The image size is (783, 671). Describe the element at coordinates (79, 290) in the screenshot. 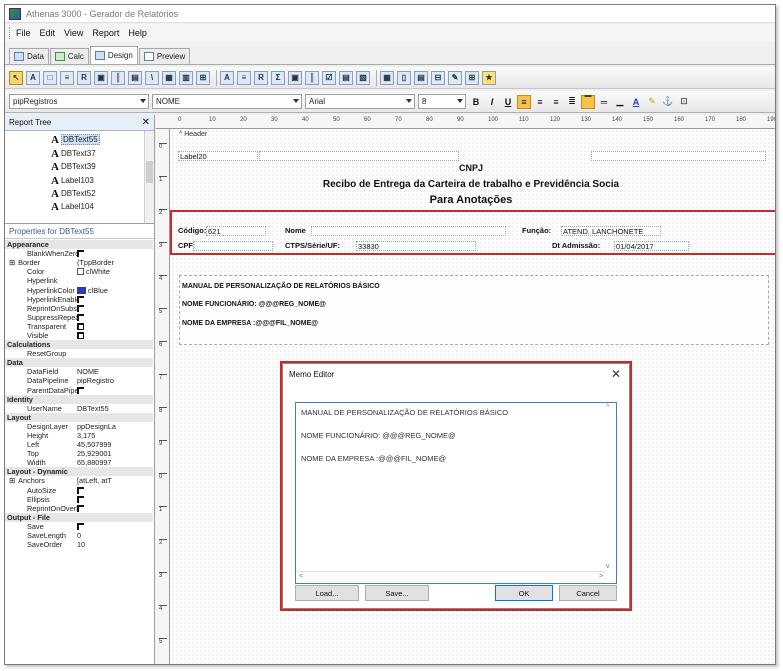

I see `property-row: HyperlinkColor clBlue` at that location.